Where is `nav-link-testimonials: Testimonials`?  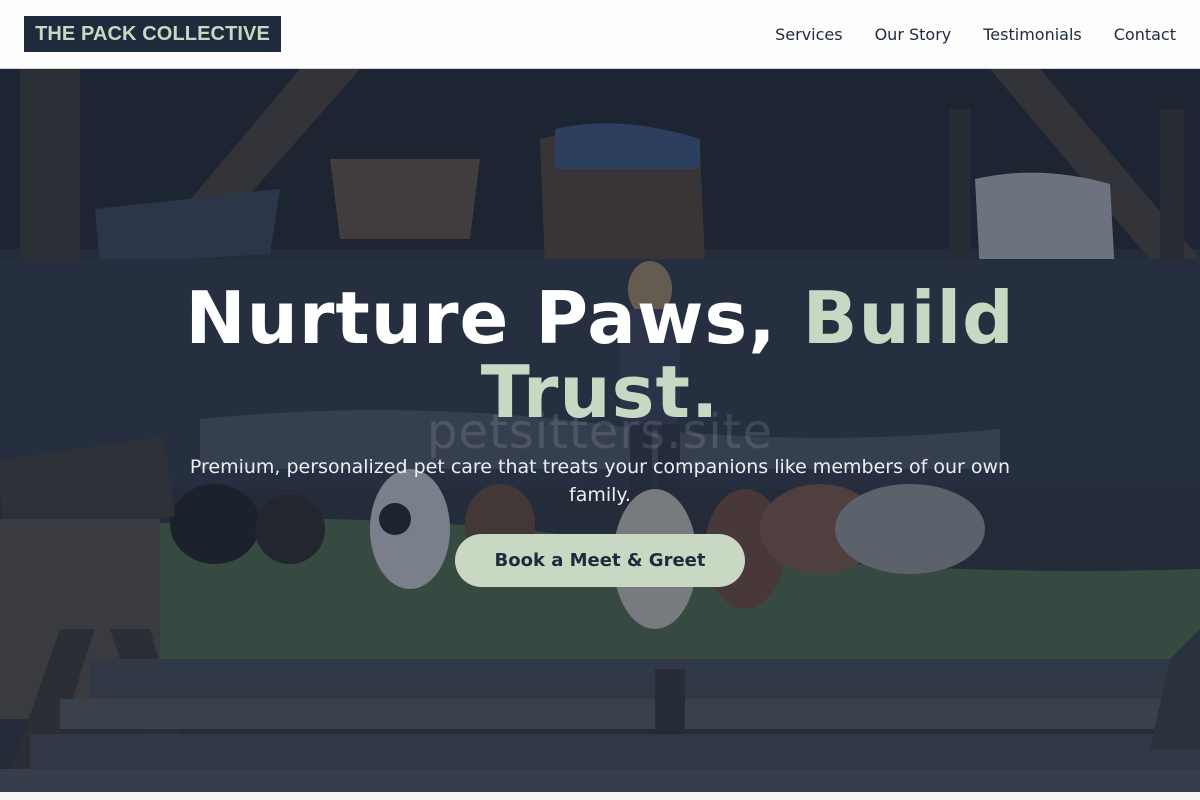
nav-link-testimonials: Testimonials is located at coordinates (1032, 34).